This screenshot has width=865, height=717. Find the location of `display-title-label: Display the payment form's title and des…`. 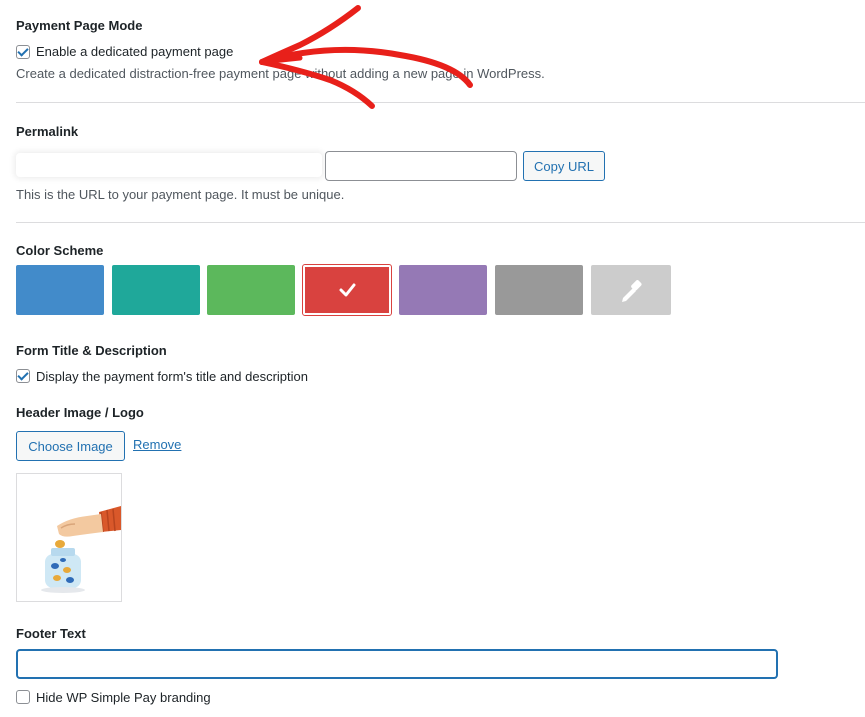

display-title-label: Display the payment form's title and des… is located at coordinates (172, 376).